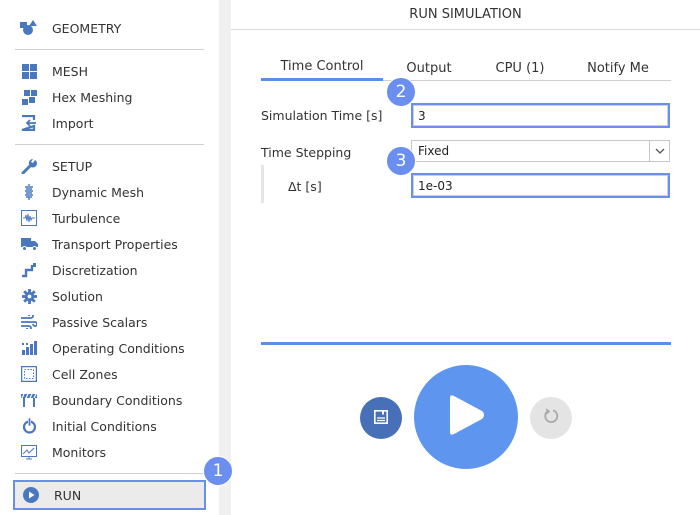  What do you see at coordinates (29, 270) in the screenshot?
I see `discretization-icon` at bounding box center [29, 270].